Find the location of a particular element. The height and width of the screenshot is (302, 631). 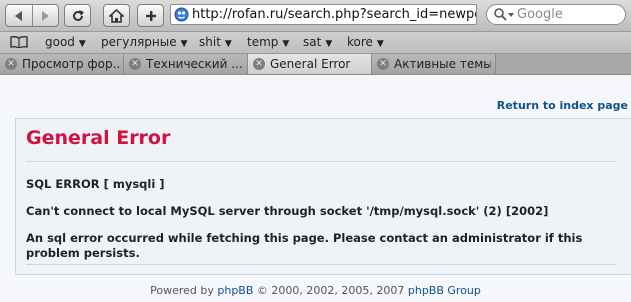

phpbb-link: phpBB is located at coordinates (235, 290).